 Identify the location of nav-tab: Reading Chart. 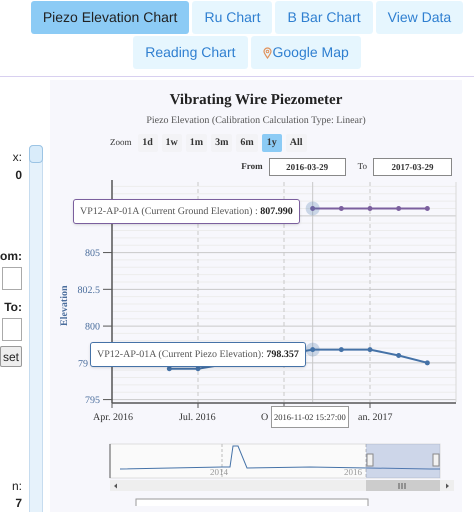
(190, 52).